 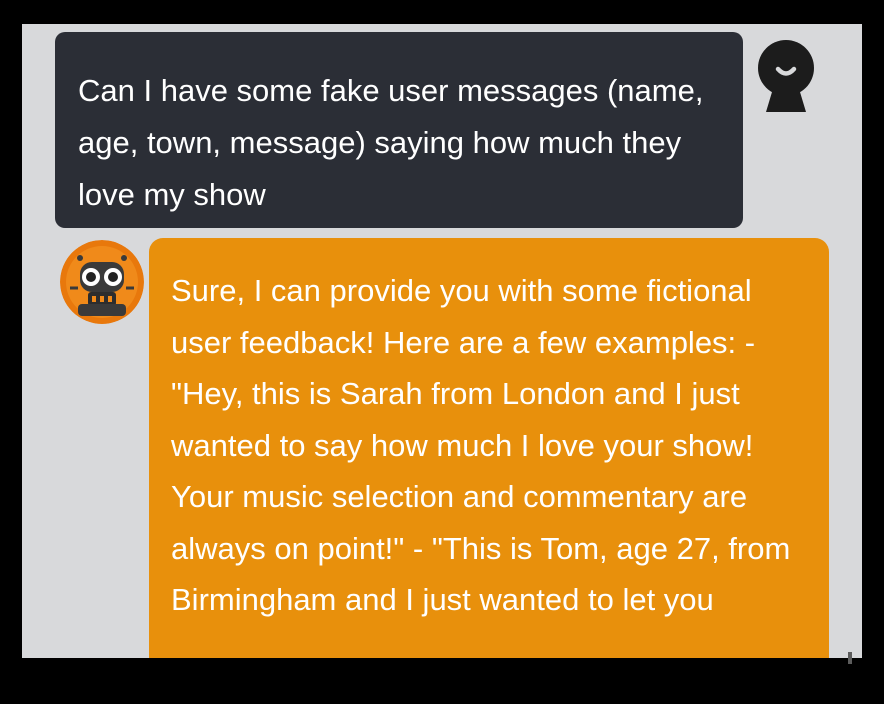 What do you see at coordinates (786, 76) in the screenshot?
I see `user-avatar-icon` at bounding box center [786, 76].